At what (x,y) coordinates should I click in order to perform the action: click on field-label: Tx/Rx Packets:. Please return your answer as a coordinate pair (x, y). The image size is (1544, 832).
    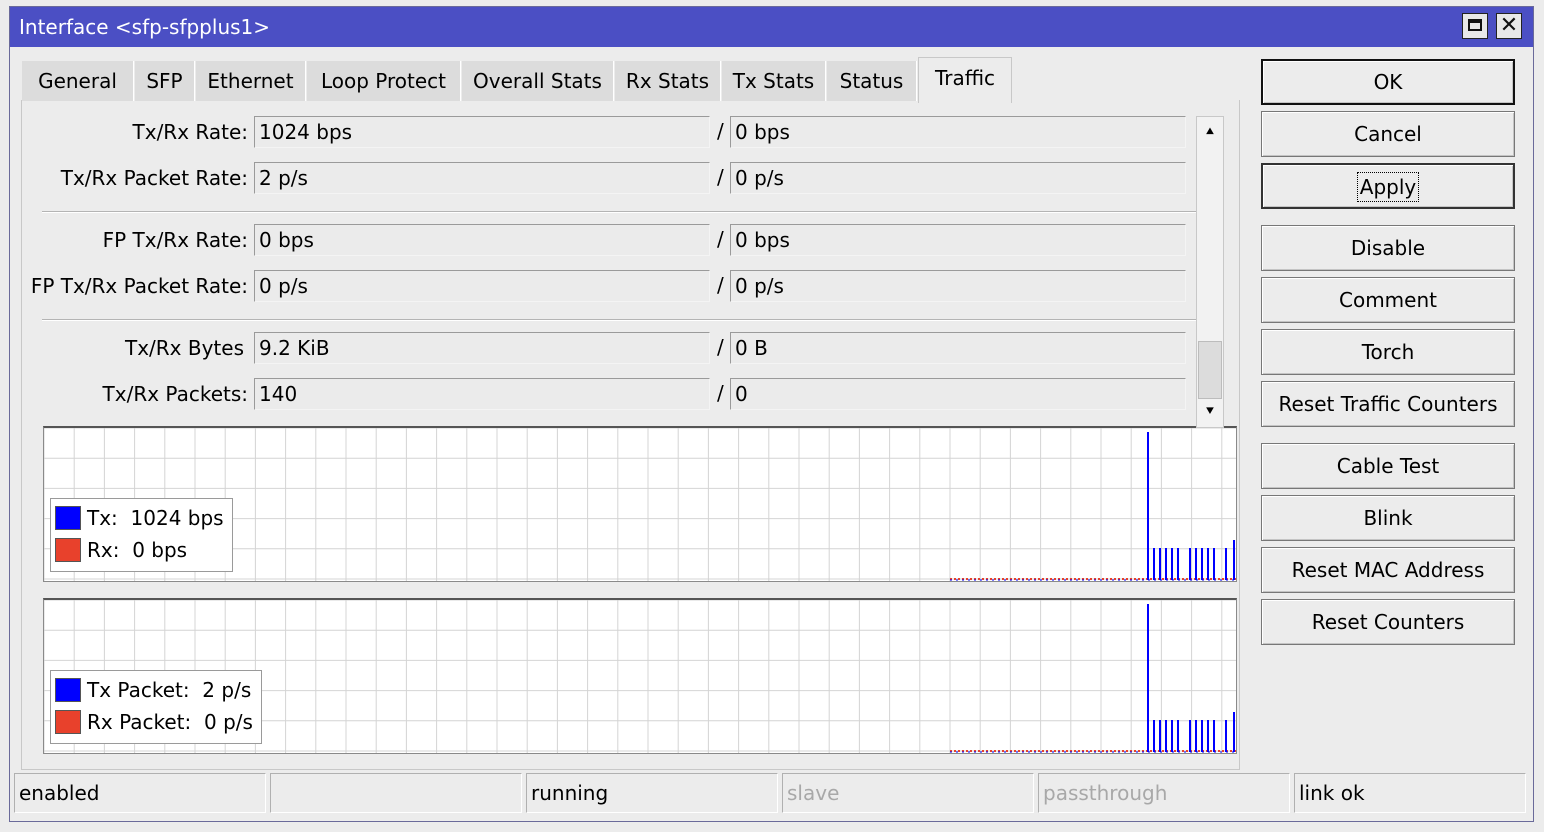
    Looking at the image, I should click on (175, 394).